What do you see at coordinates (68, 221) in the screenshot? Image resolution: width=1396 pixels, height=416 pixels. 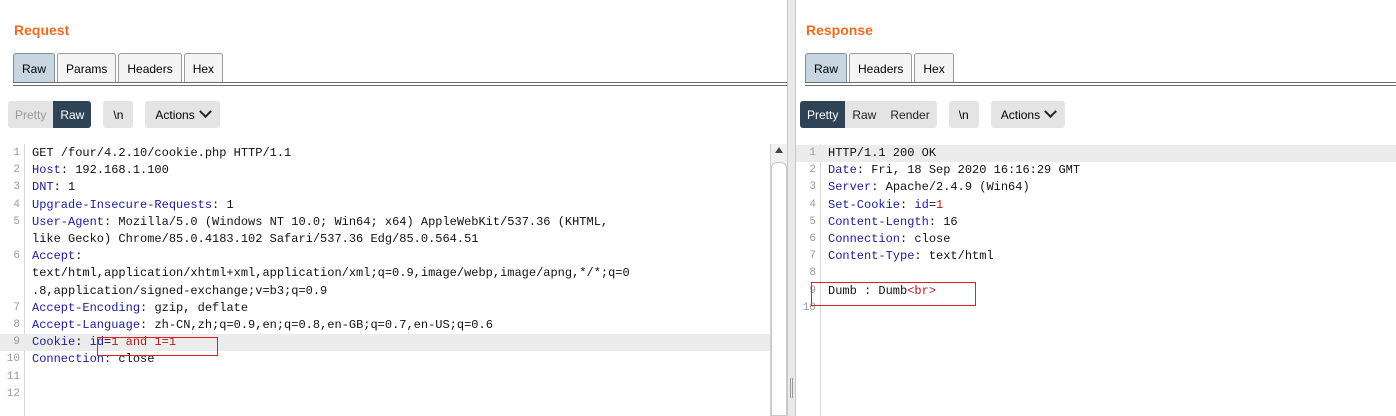 I see `header-name: User-Agent` at bounding box center [68, 221].